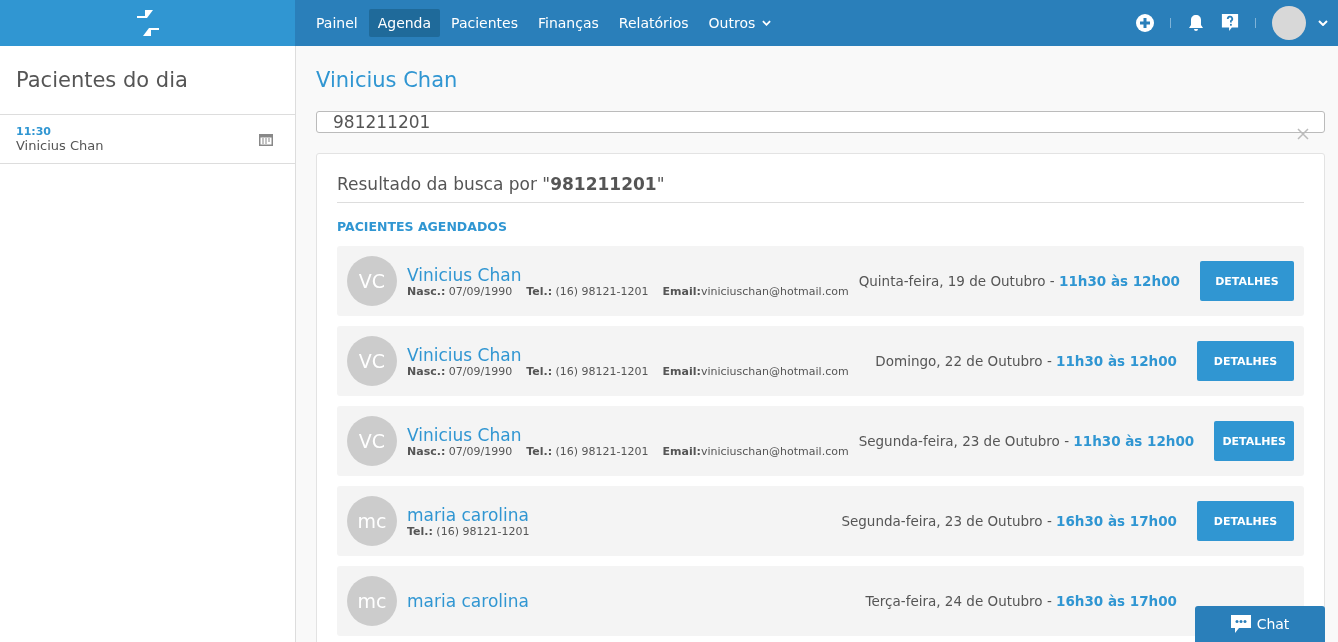 The height and width of the screenshot is (642, 1338). What do you see at coordinates (820, 122) in the screenshot?
I see `search-field: 981211201` at bounding box center [820, 122].